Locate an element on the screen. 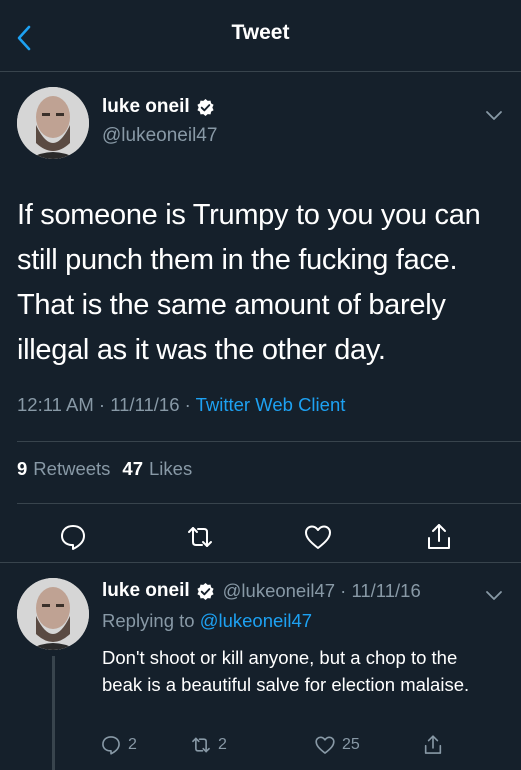 This screenshot has width=521, height=770. replying-to-line: Replying to @lukeoneil47 is located at coordinates (207, 621).